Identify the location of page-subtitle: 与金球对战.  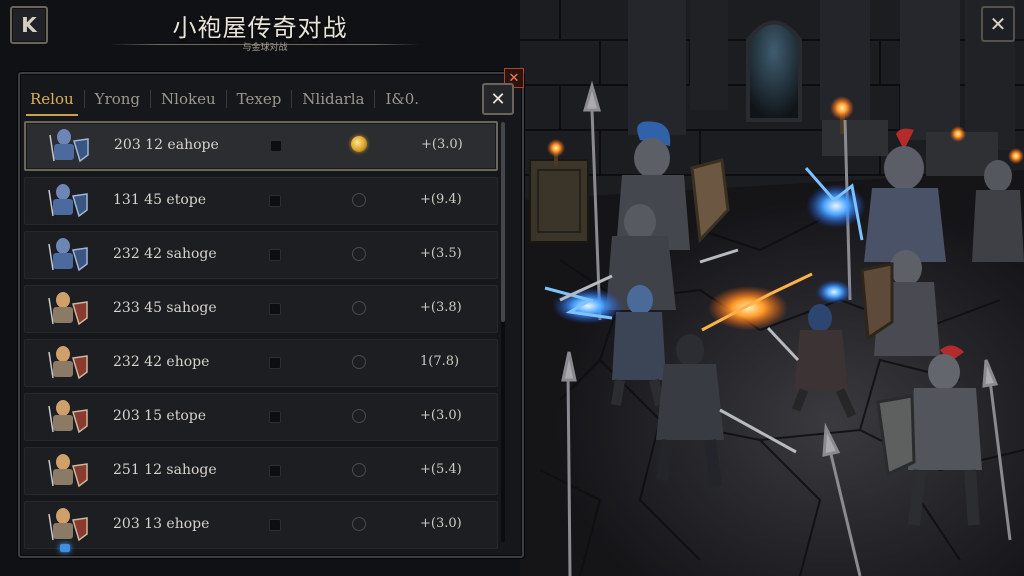
(265, 48).